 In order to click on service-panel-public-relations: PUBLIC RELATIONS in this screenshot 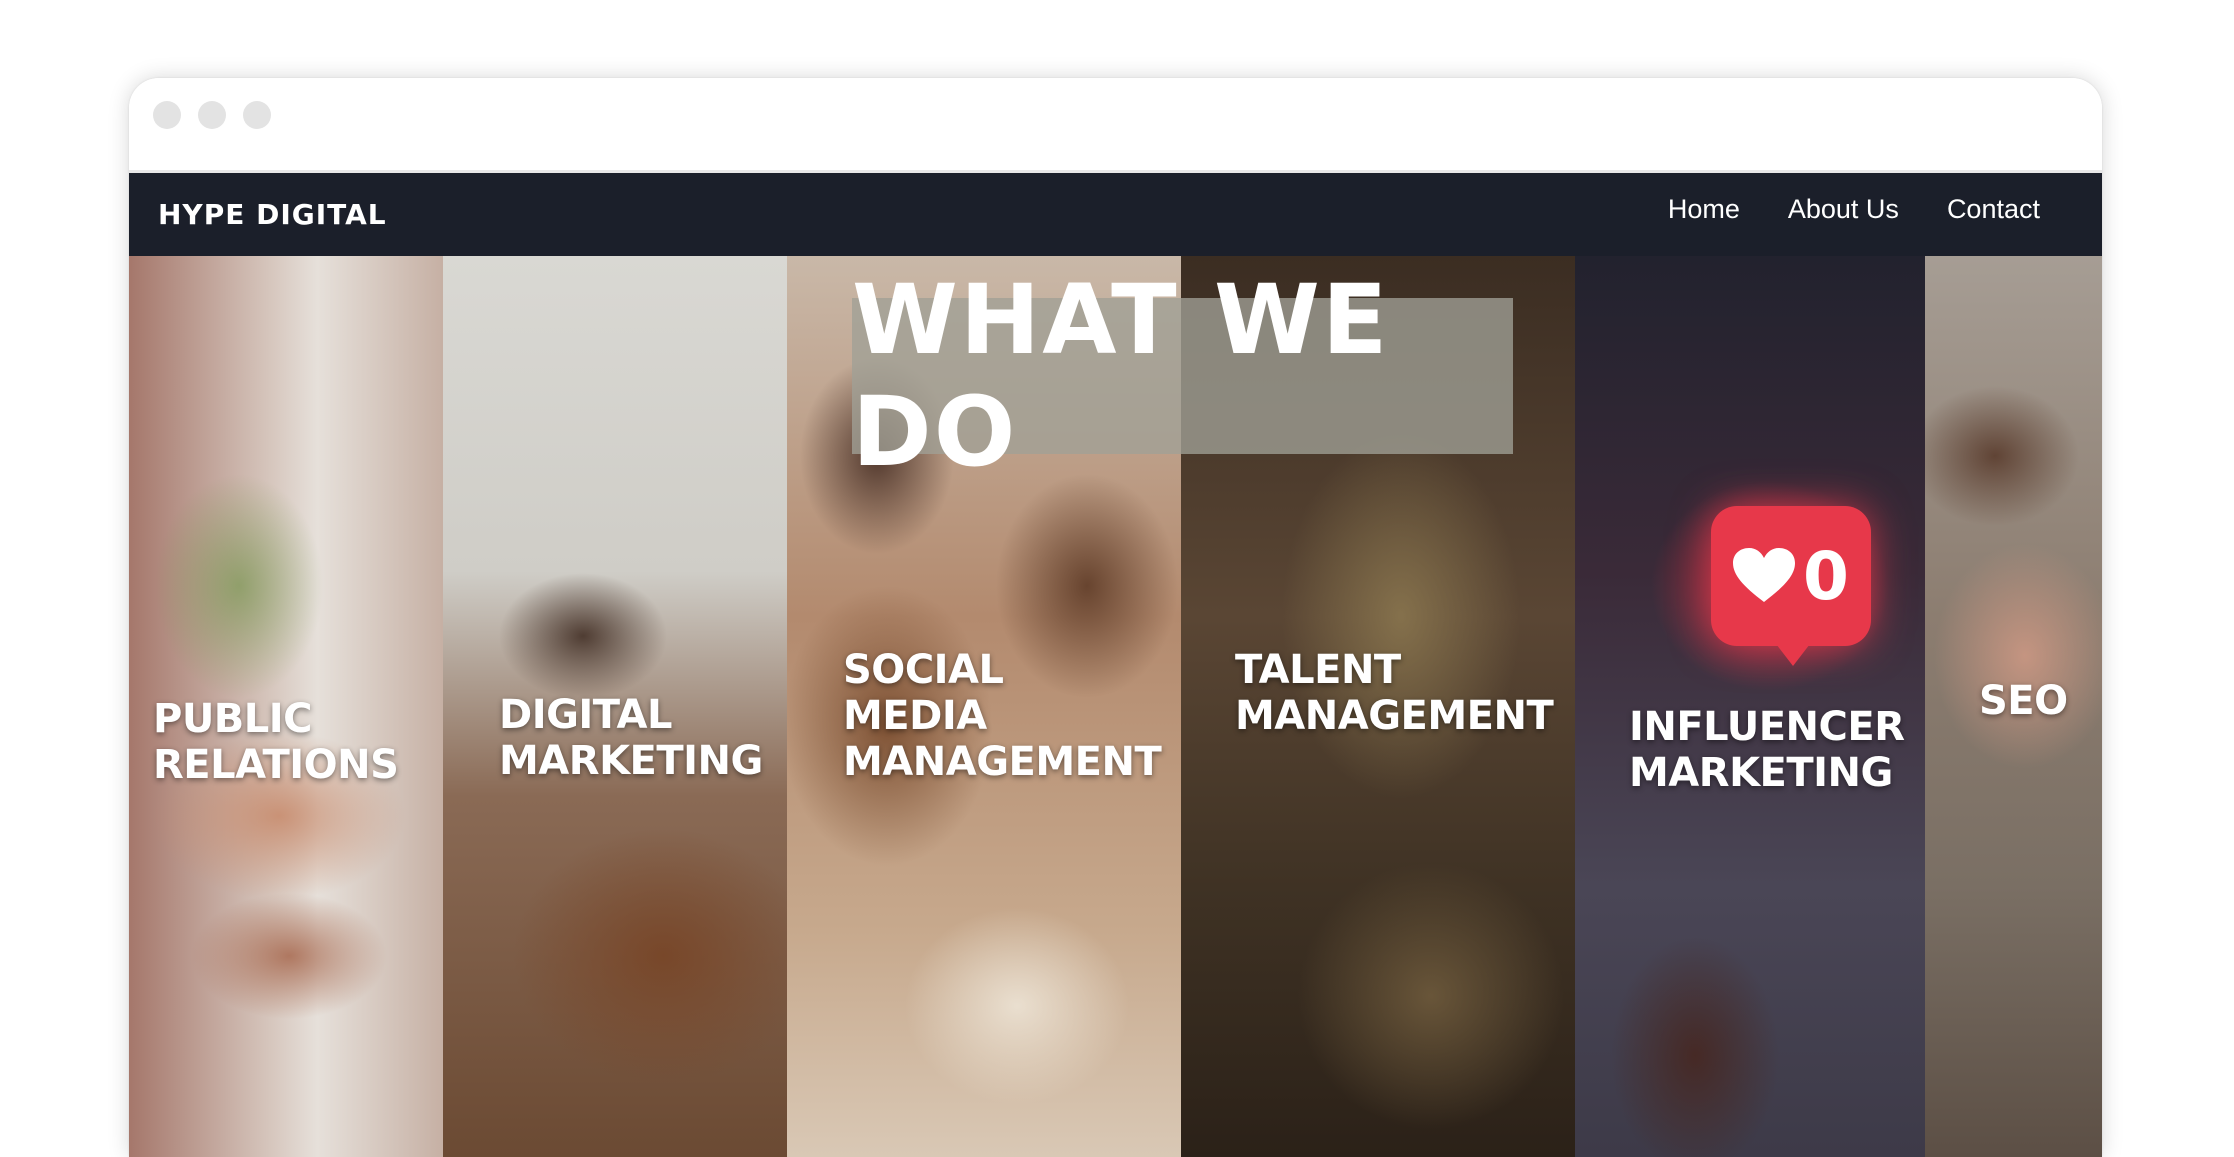, I will do `click(286, 706)`.